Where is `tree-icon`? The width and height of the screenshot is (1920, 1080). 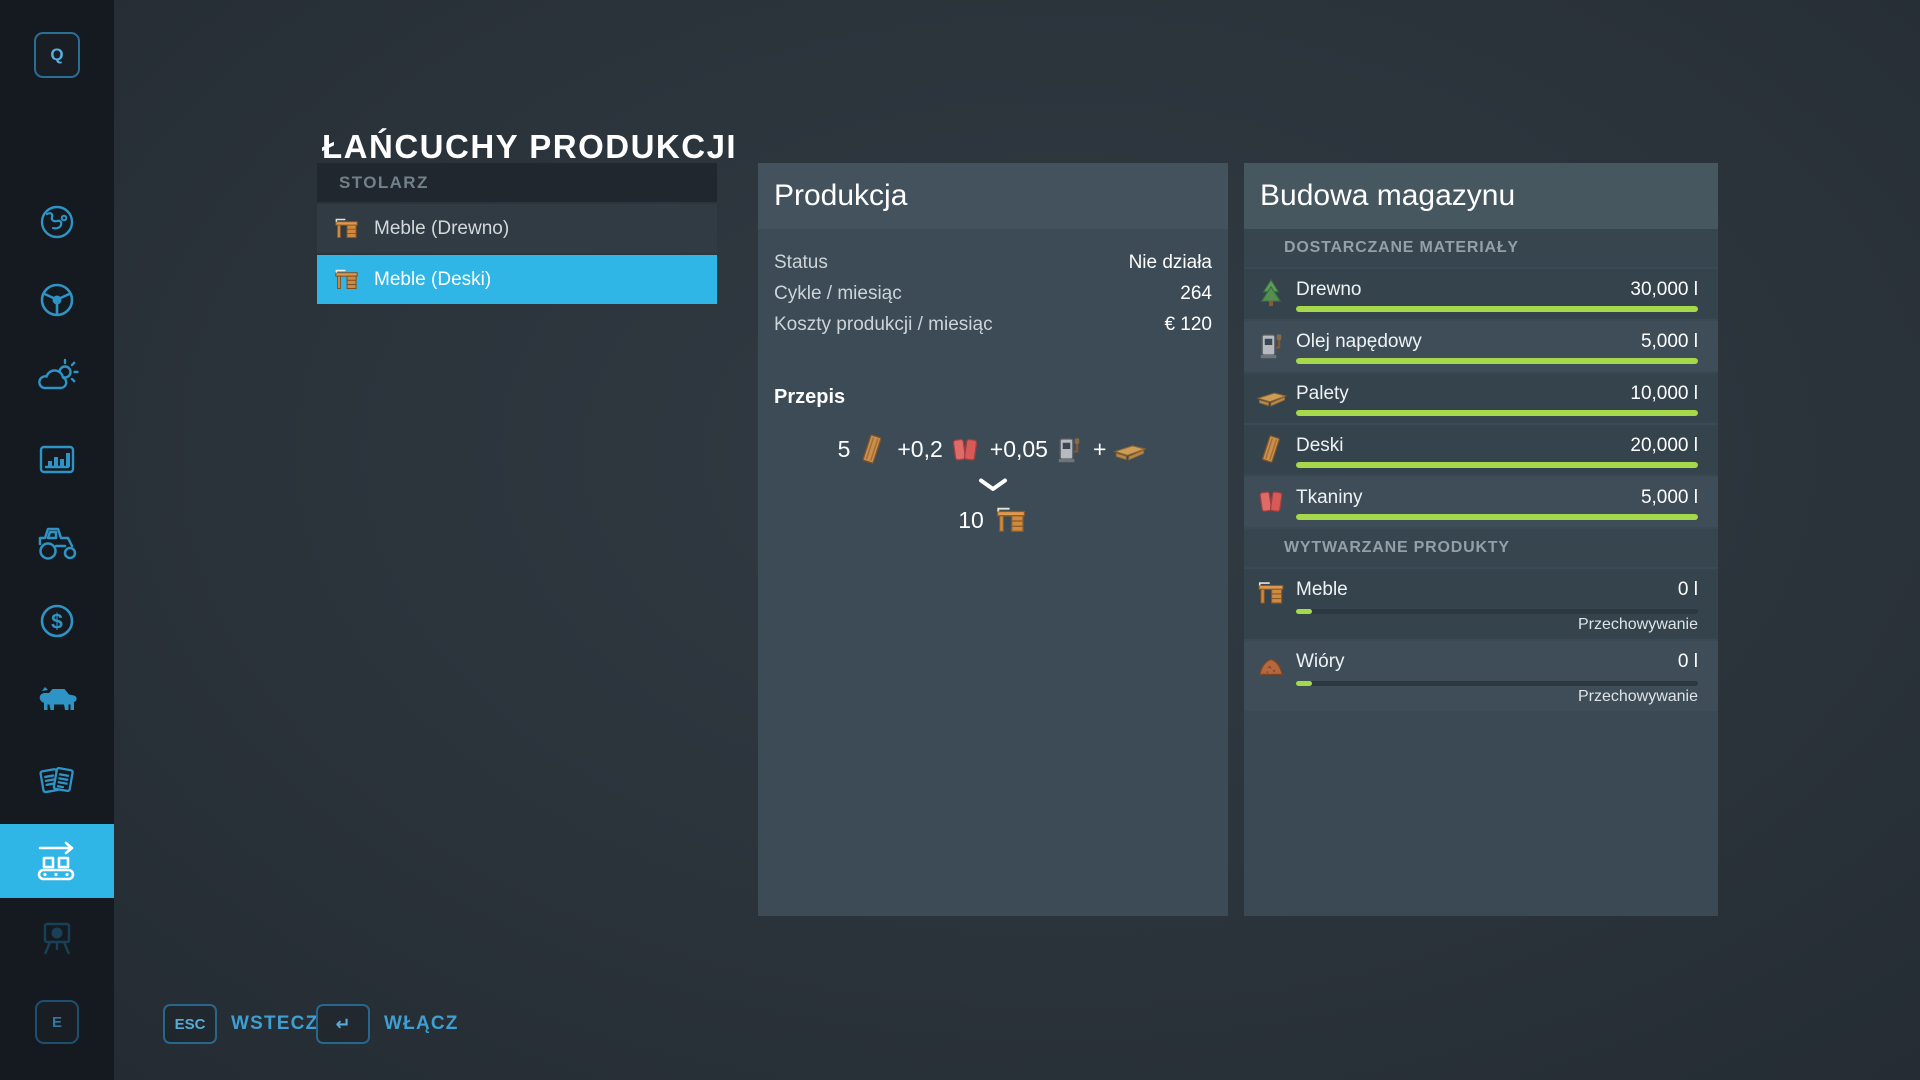
tree-icon is located at coordinates (1271, 293).